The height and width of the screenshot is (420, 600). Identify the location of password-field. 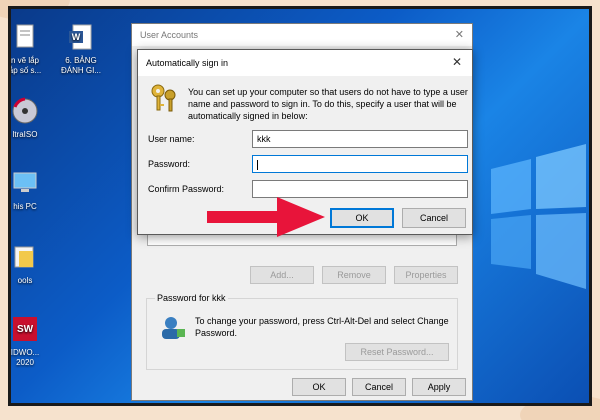
(360, 164).